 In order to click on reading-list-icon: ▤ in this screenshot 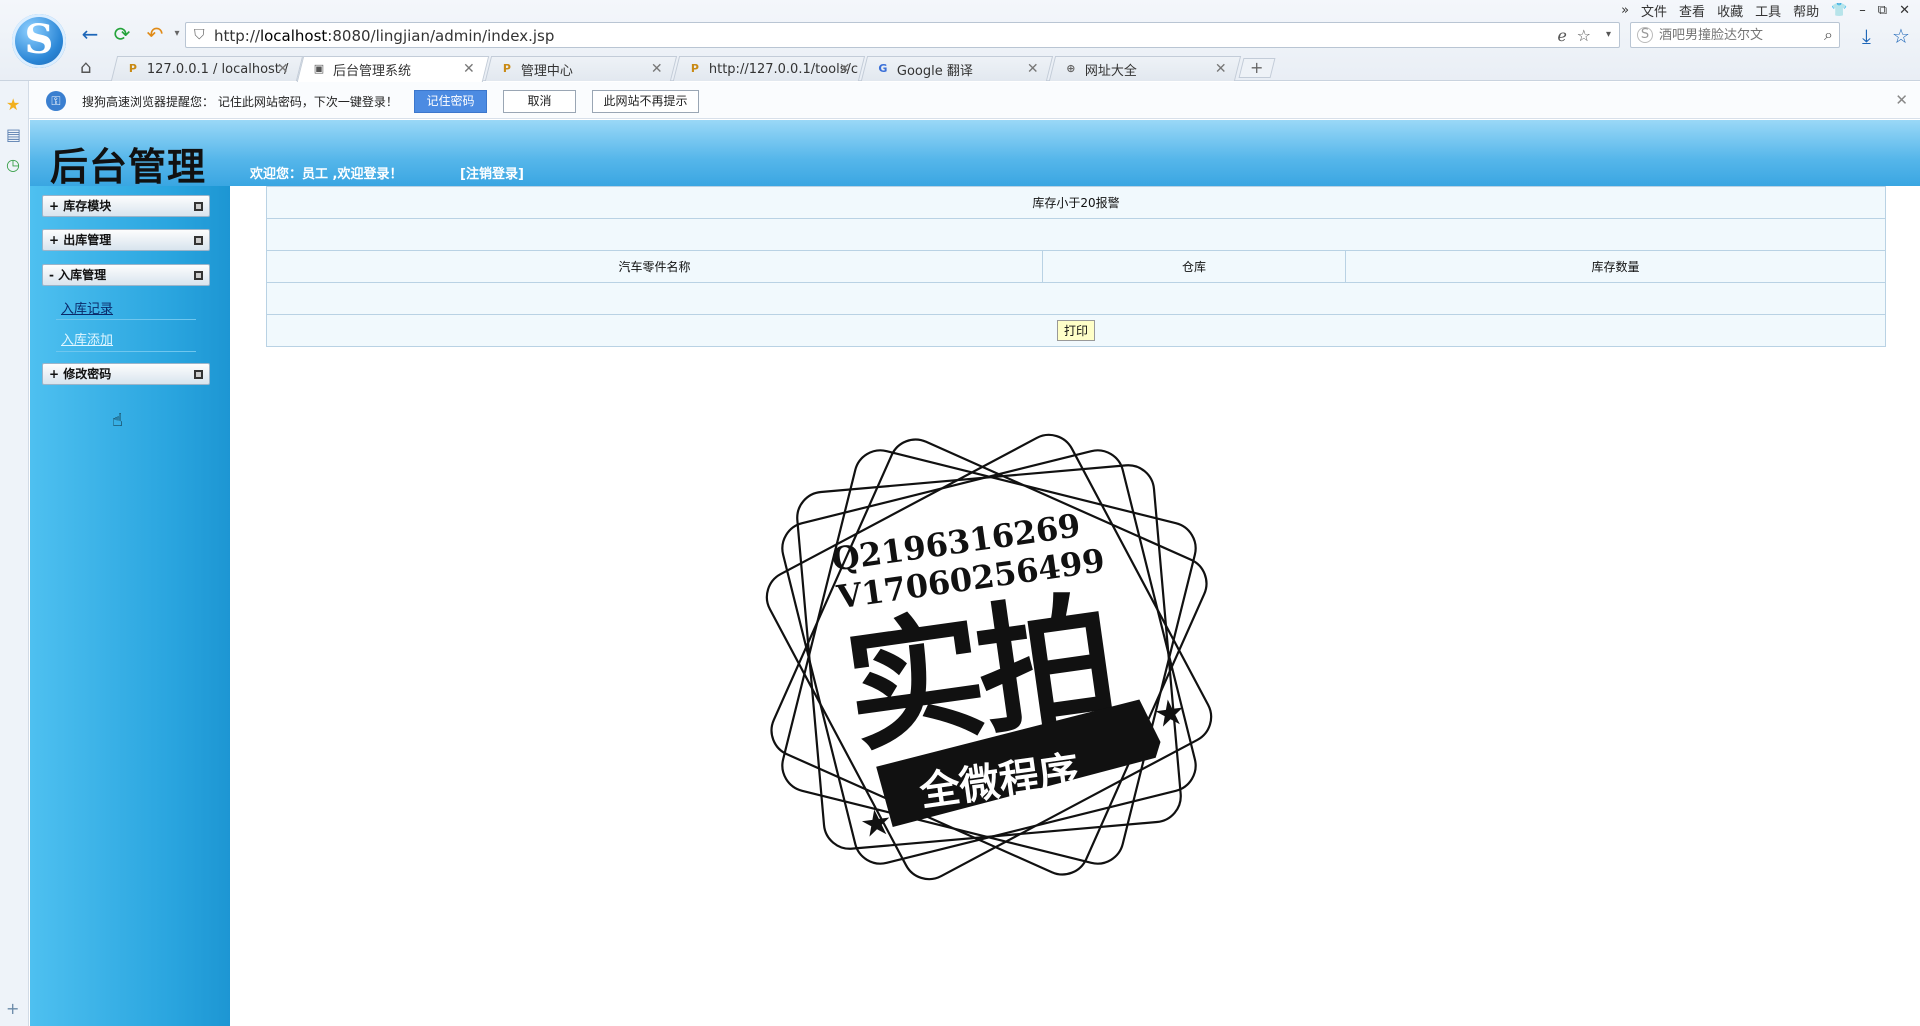, I will do `click(13, 134)`.